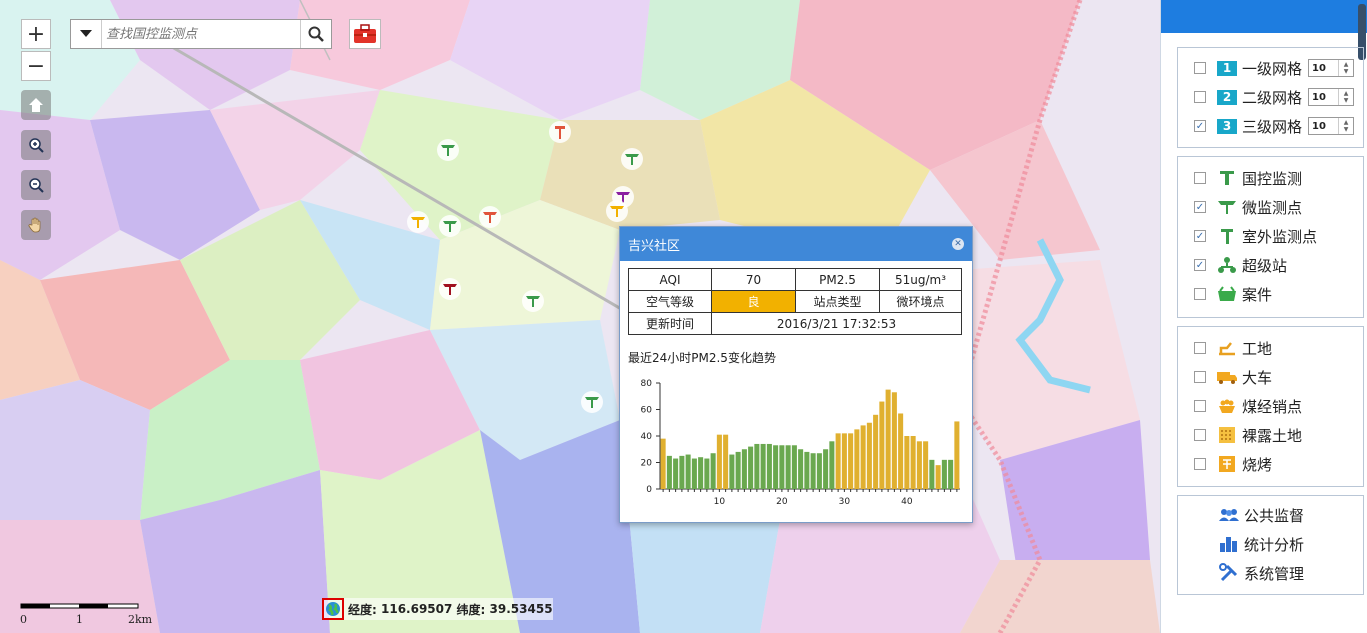 This screenshot has height=633, width=1367. I want to click on zoom-box-out-button, so click(36, 185).